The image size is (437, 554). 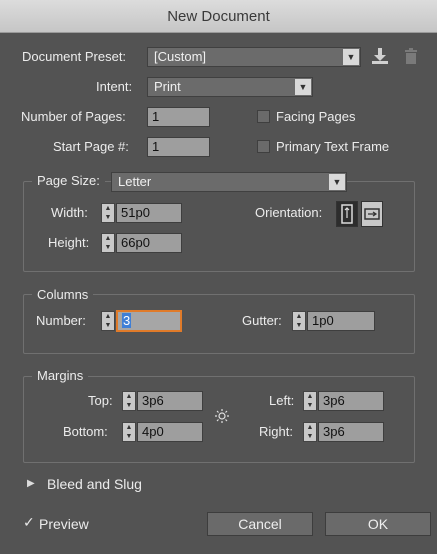 What do you see at coordinates (260, 524) in the screenshot?
I see `cancel-button: Cancel` at bounding box center [260, 524].